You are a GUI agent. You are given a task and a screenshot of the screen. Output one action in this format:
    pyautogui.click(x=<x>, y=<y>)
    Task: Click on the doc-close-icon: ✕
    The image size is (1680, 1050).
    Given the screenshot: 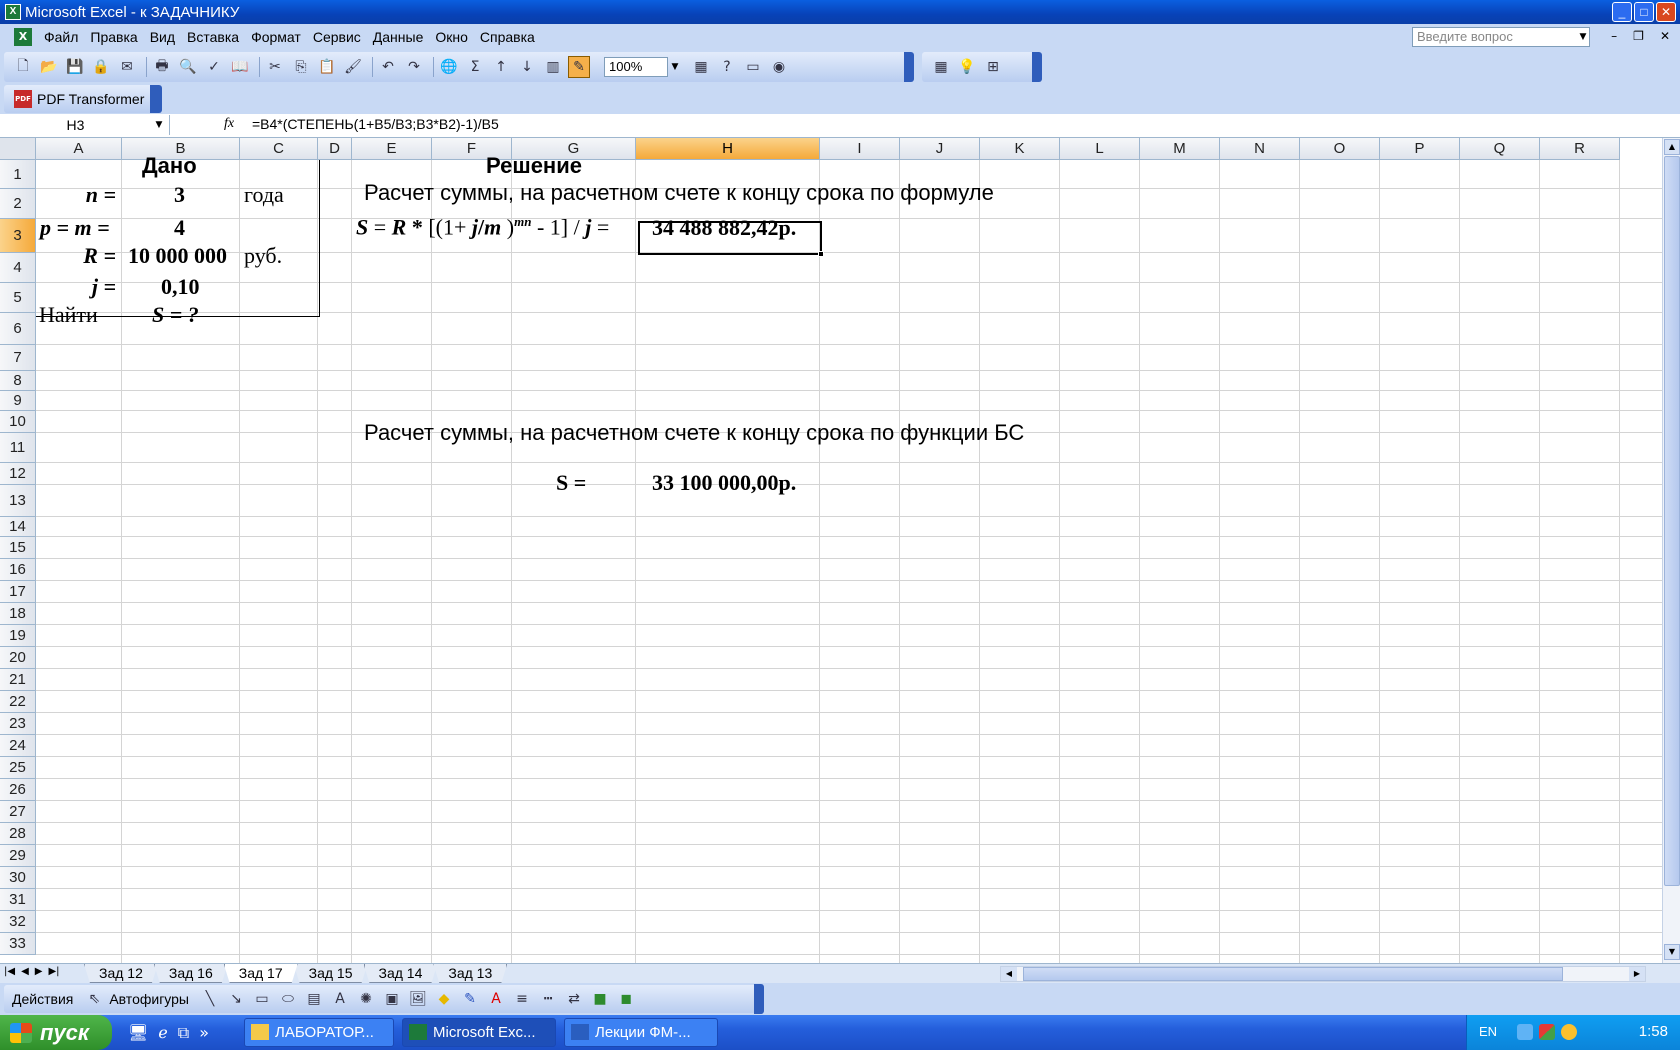 What is the action you would take?
    pyautogui.click(x=1665, y=36)
    